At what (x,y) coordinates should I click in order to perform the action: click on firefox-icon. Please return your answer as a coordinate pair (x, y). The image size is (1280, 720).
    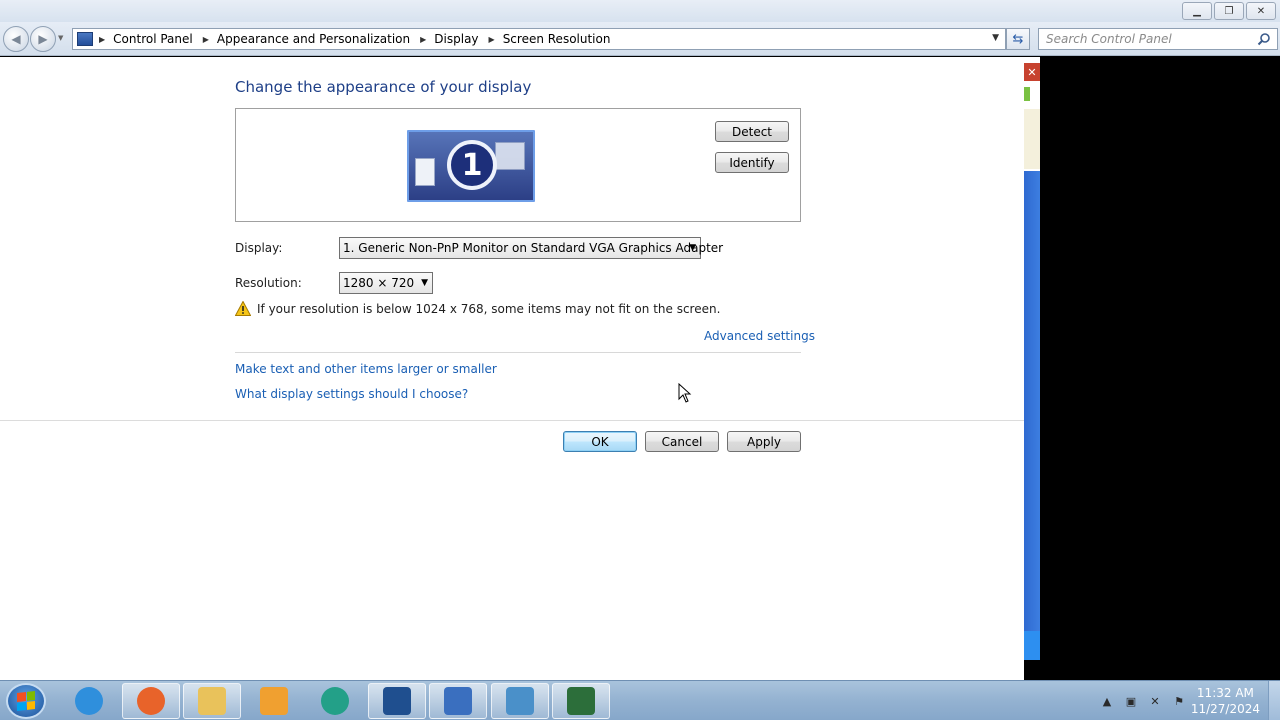
    Looking at the image, I should click on (150, 701).